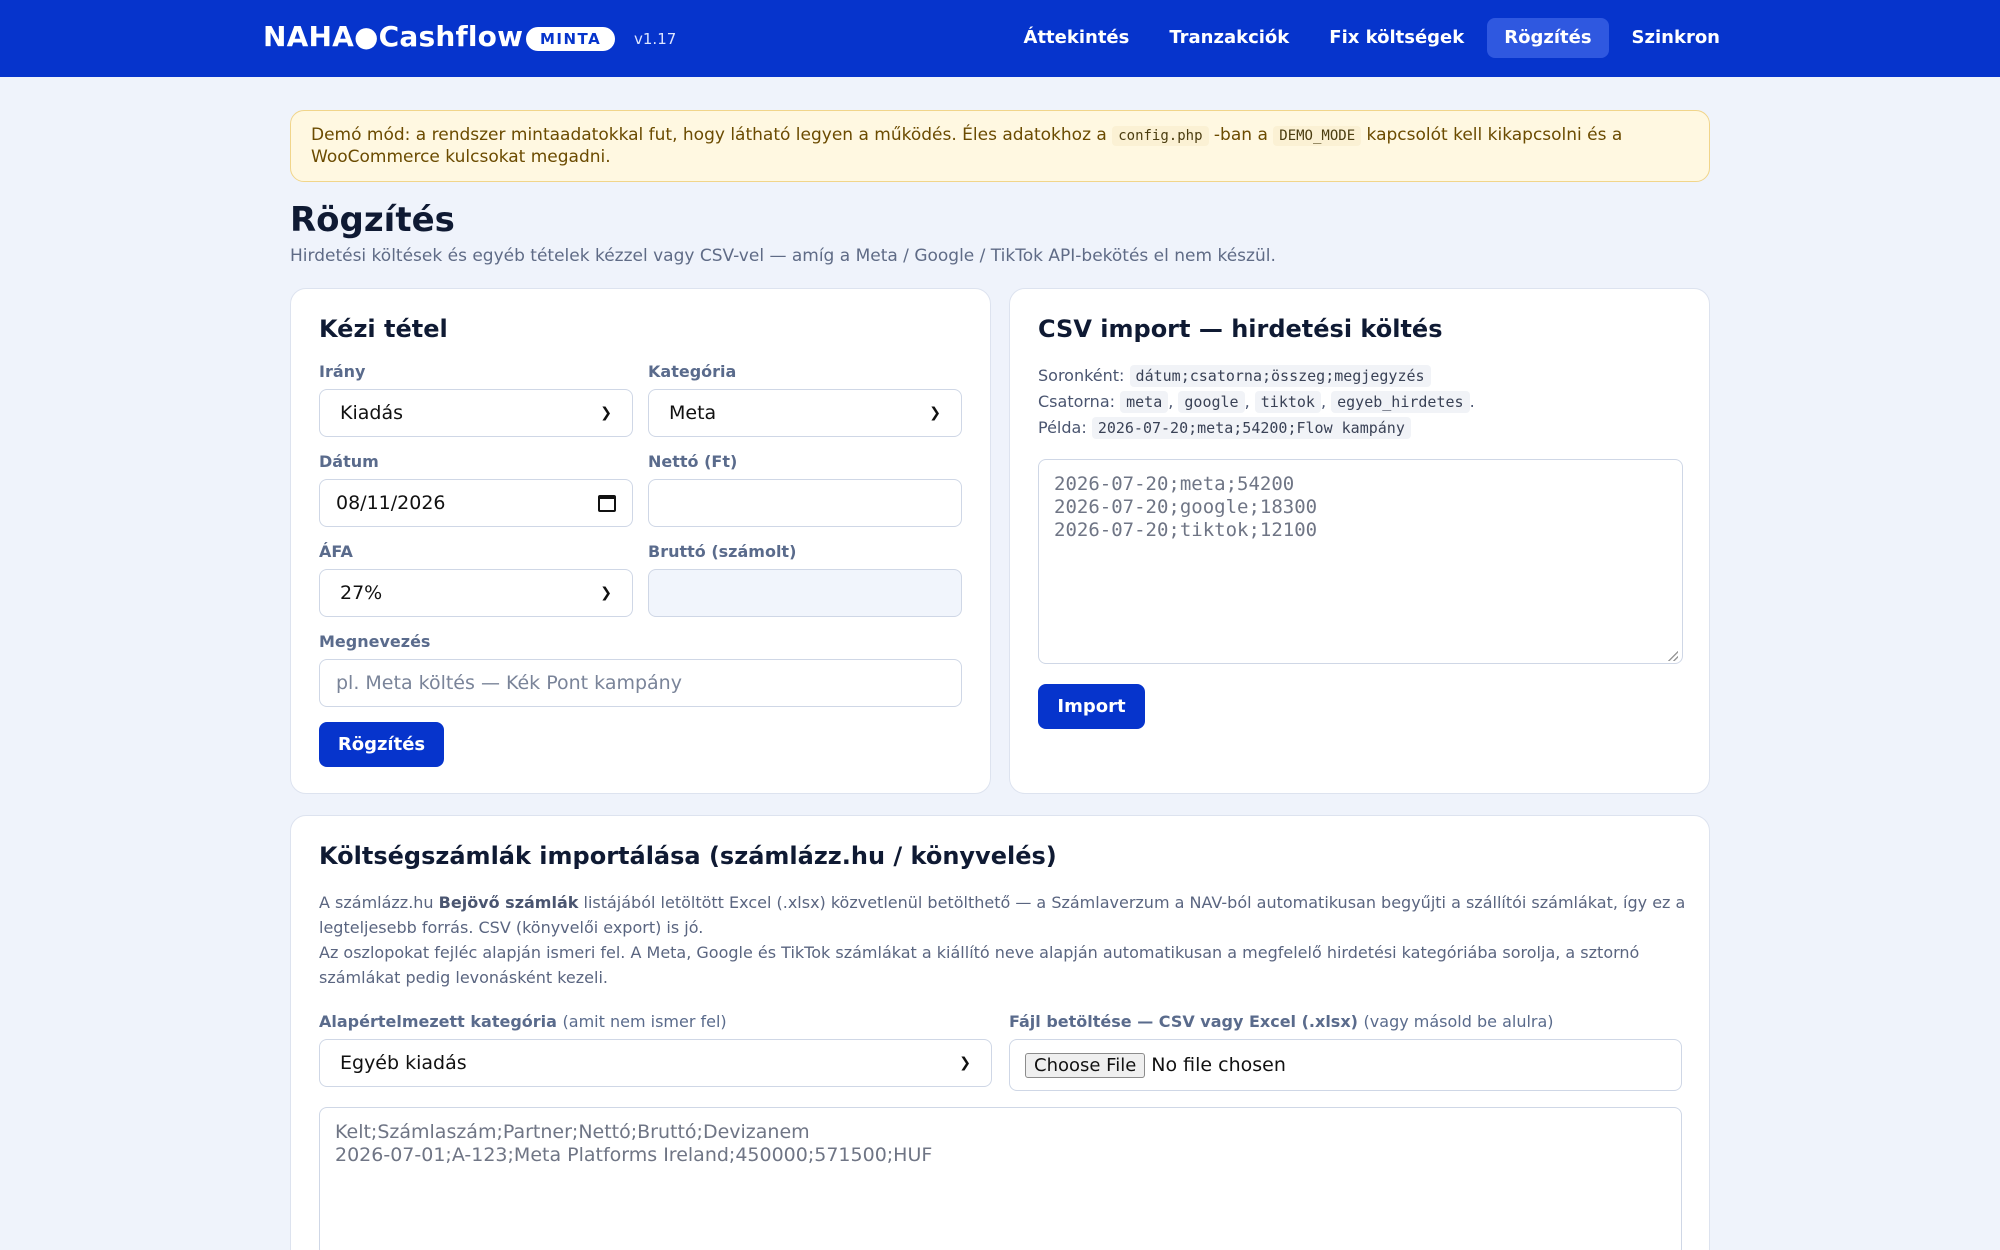  What do you see at coordinates (693, 461) in the screenshot?
I see `net-label: Nettó (Ft)` at bounding box center [693, 461].